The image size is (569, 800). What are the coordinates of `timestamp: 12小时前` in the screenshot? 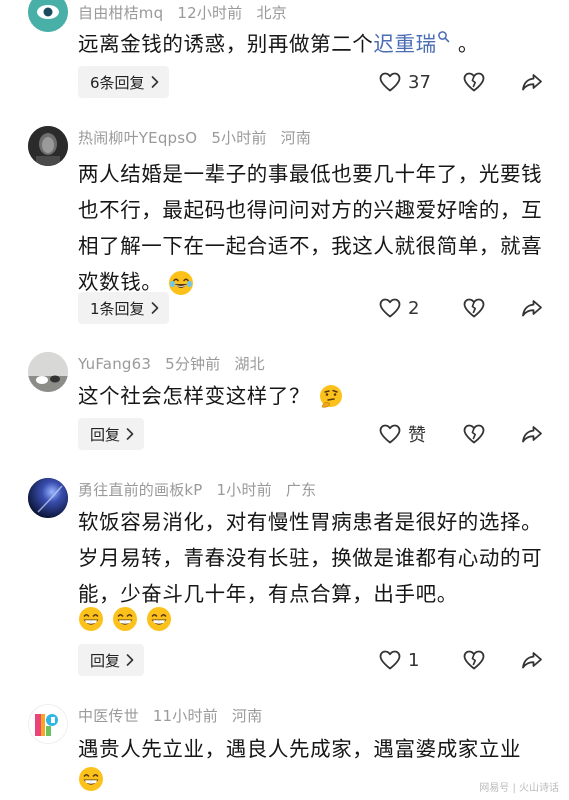 It's located at (210, 13).